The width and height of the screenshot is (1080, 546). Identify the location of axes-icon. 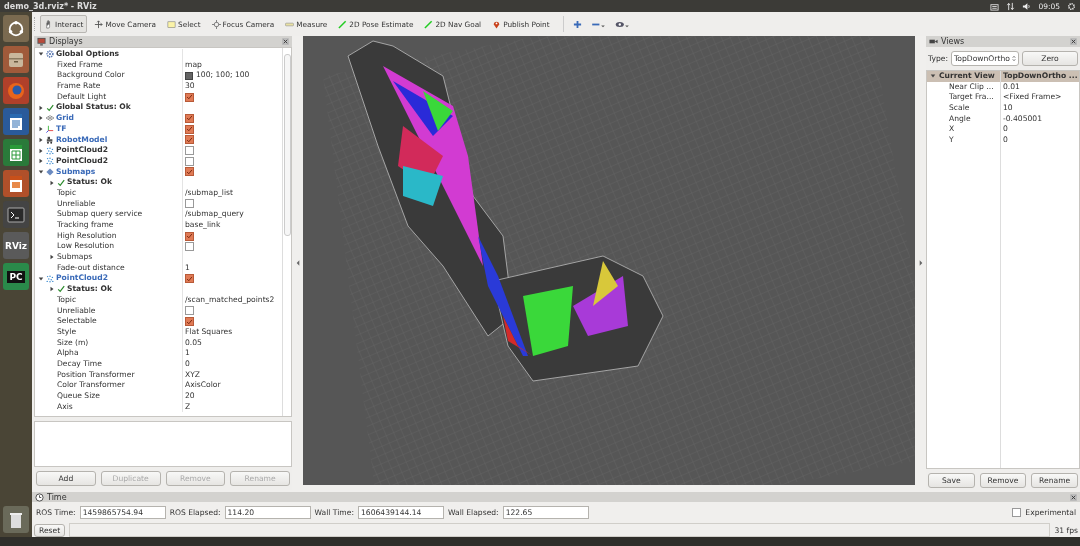
(50, 129).